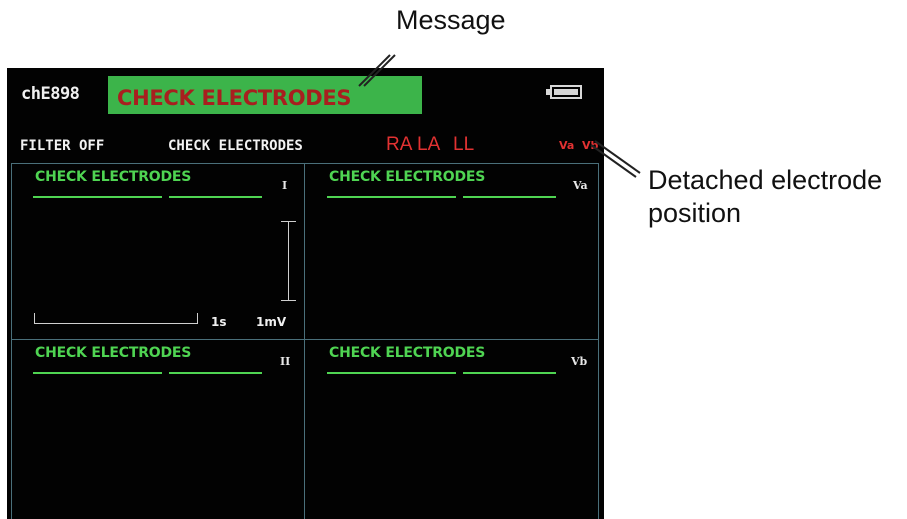 The width and height of the screenshot is (907, 519). What do you see at coordinates (617, 157) in the screenshot?
I see `detached-leader-line` at bounding box center [617, 157].